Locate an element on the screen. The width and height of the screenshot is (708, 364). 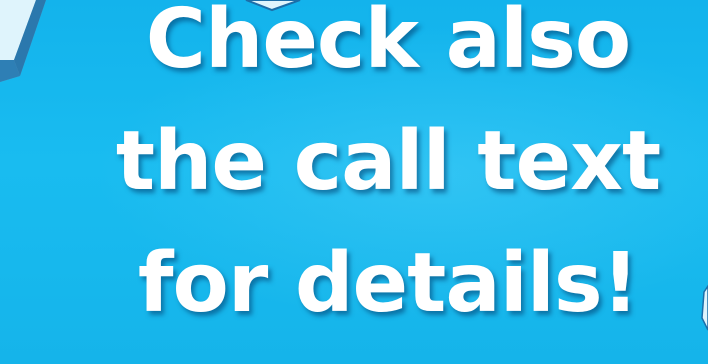
corner-bevel-sliver-right is located at coordinates (704, 307).